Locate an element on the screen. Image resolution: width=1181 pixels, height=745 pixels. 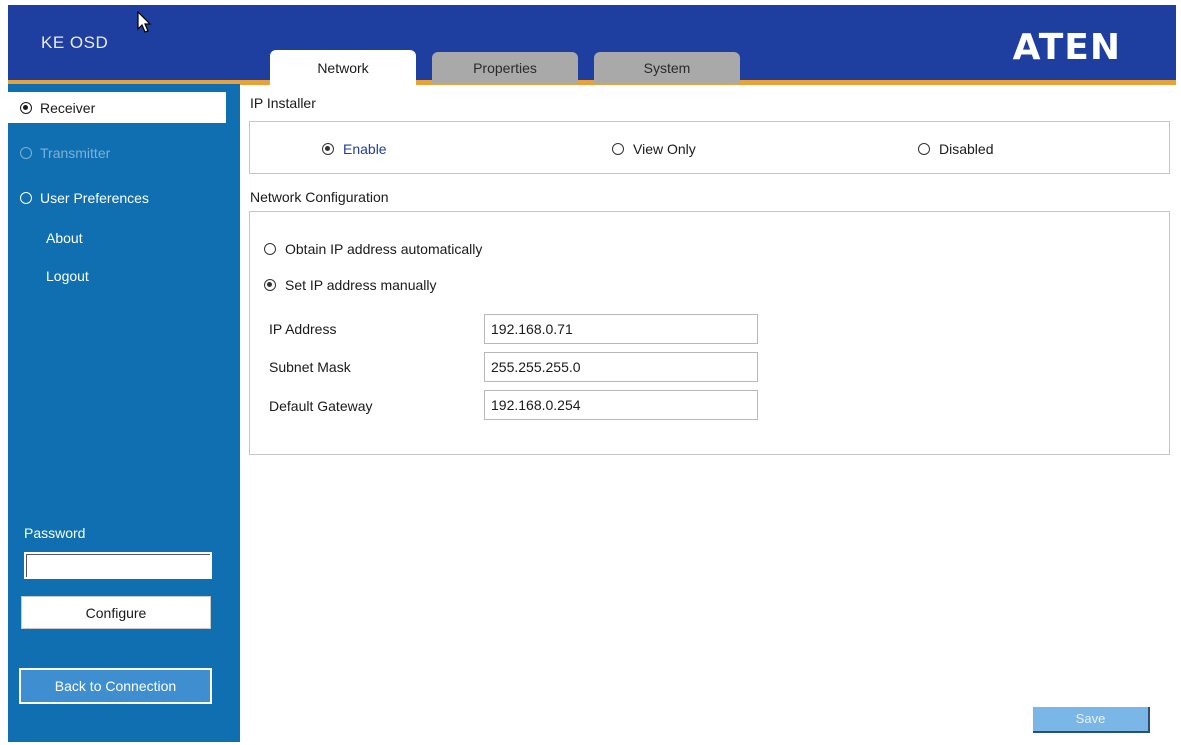
sidebar-link-about: About is located at coordinates (64, 238).